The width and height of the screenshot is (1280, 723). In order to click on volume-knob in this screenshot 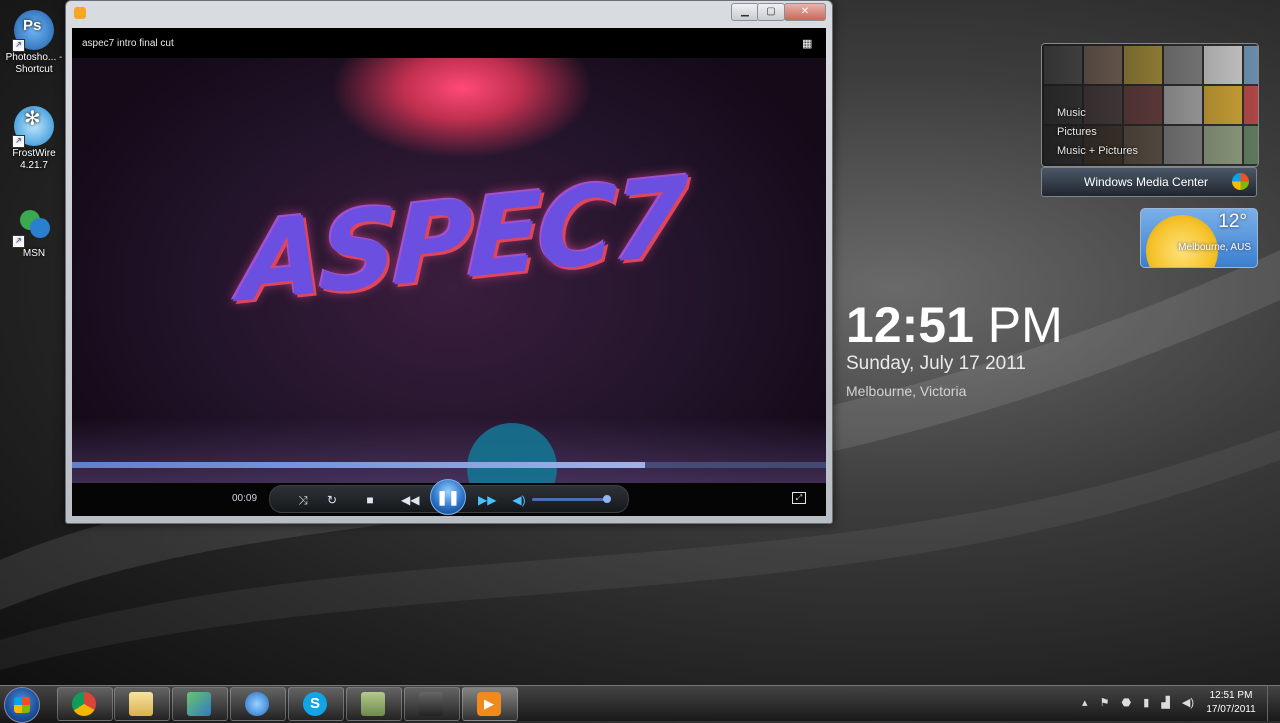, I will do `click(607, 499)`.